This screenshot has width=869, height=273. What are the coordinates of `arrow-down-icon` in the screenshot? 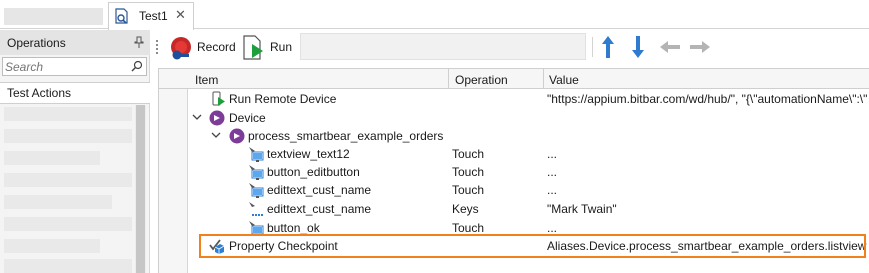 It's located at (638, 47).